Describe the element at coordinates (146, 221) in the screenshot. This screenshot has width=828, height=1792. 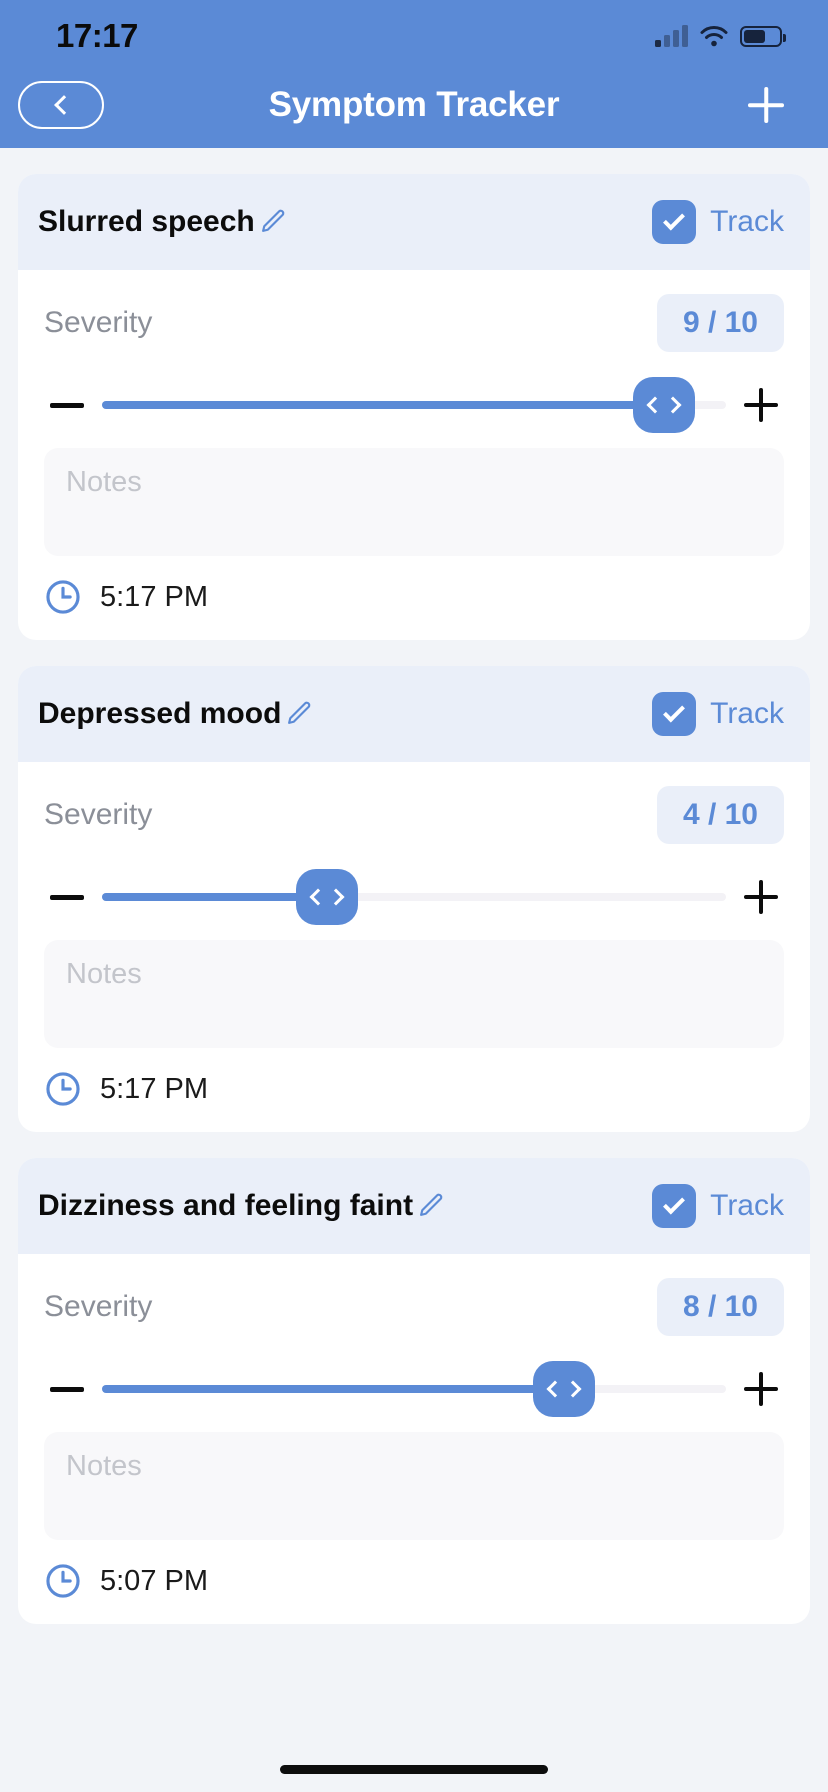
I see `symptom-name: Slurred speech` at that location.